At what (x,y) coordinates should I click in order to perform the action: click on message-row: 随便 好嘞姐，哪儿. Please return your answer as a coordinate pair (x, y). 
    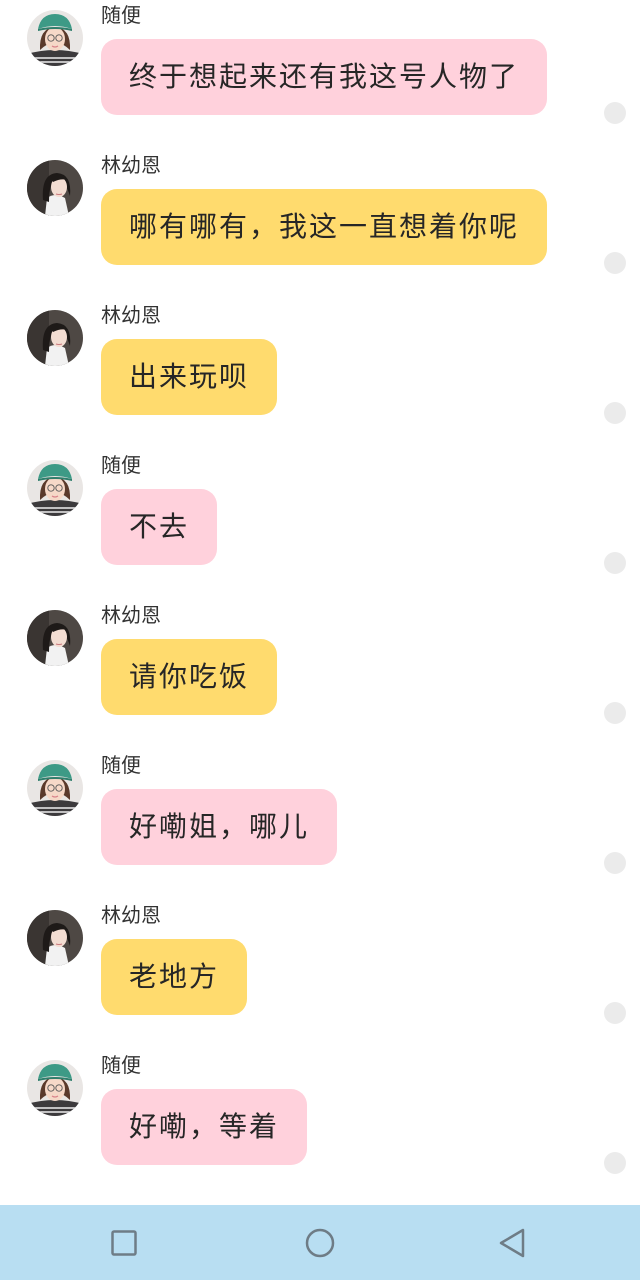
    Looking at the image, I should click on (320, 825).